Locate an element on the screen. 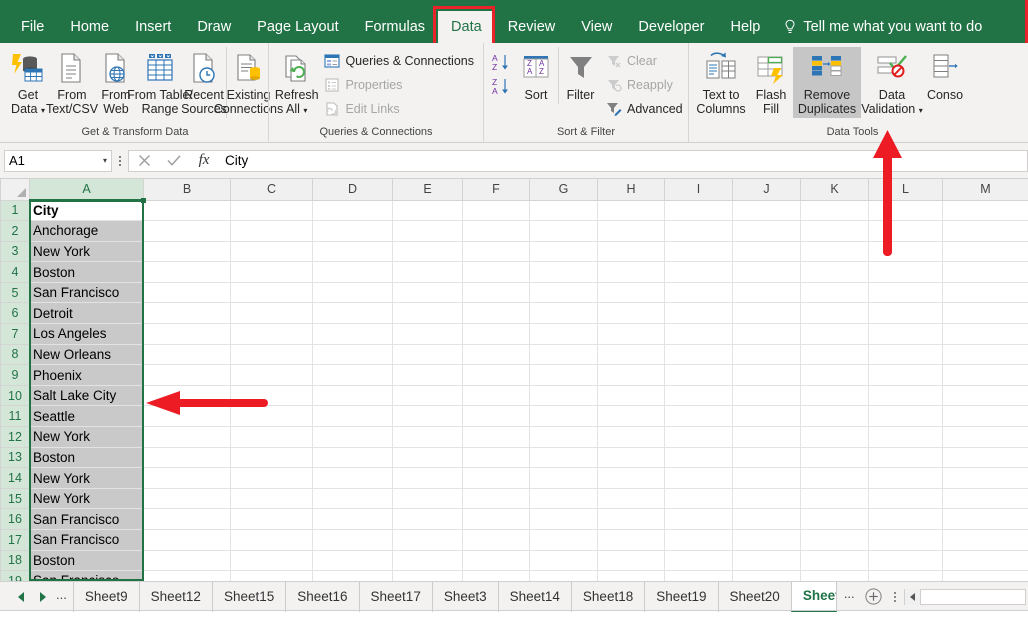  sheet-tab-sheet14: Sheet14 is located at coordinates (534, 596).